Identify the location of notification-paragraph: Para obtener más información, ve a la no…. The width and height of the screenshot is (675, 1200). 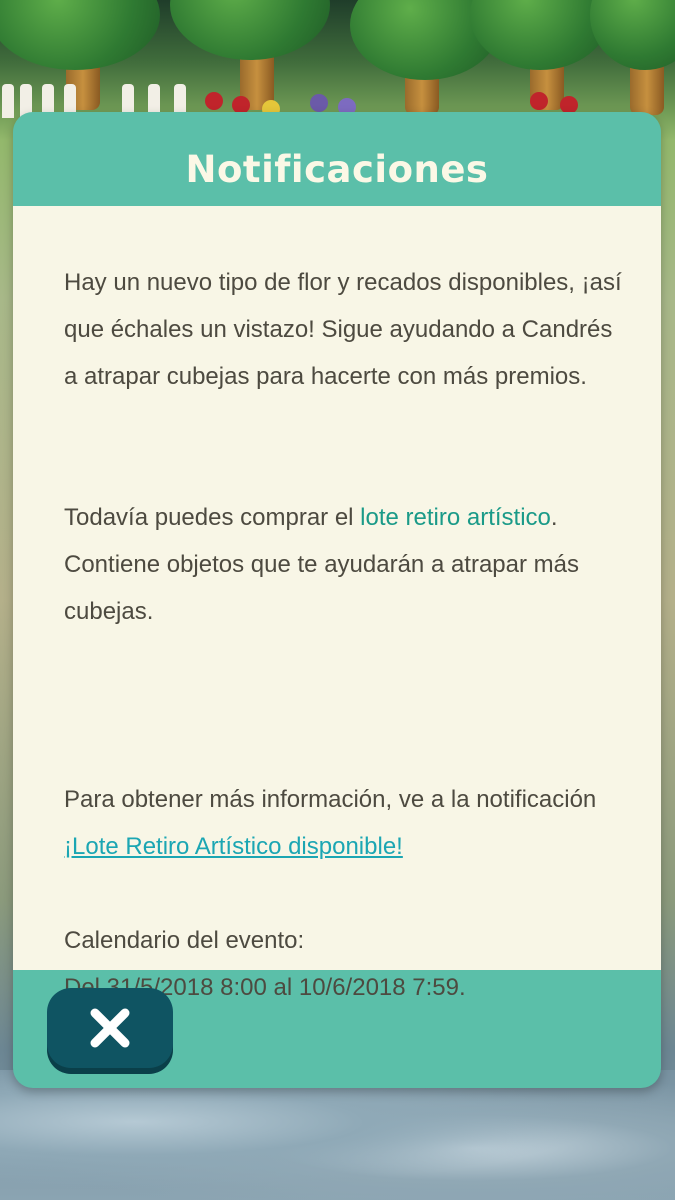
(344, 823).